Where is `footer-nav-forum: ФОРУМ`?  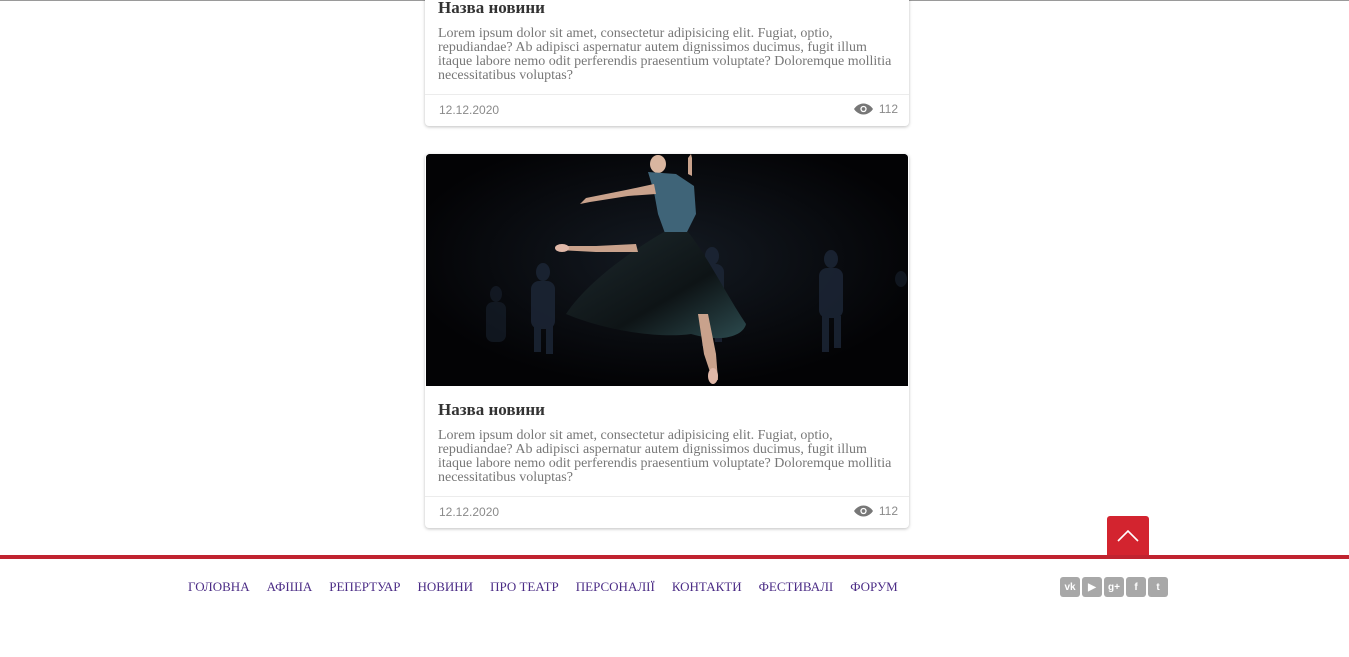
footer-nav-forum: ФОРУМ is located at coordinates (874, 587).